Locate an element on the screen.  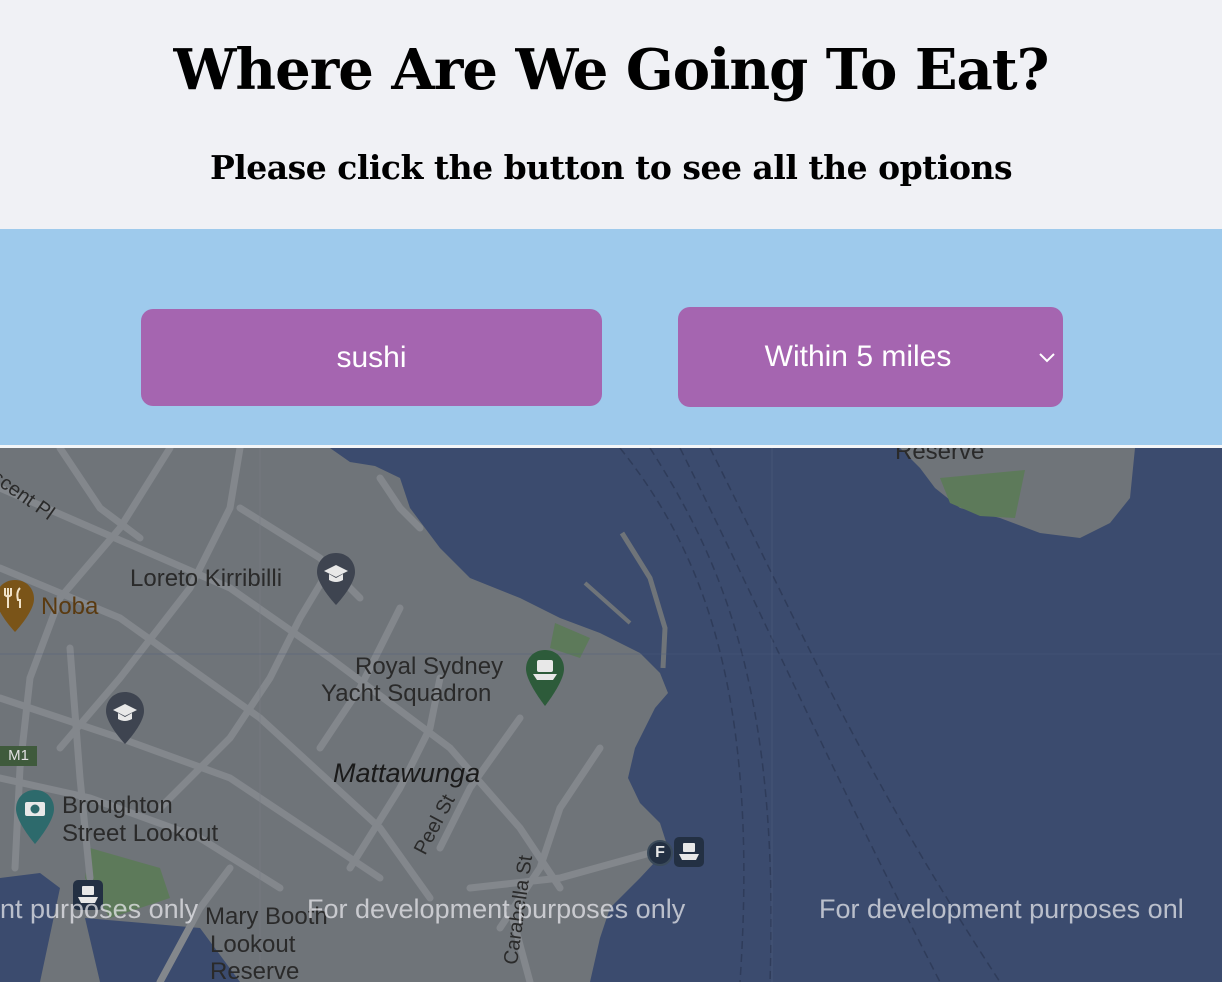
camera-pin-icon is located at coordinates (35, 817).